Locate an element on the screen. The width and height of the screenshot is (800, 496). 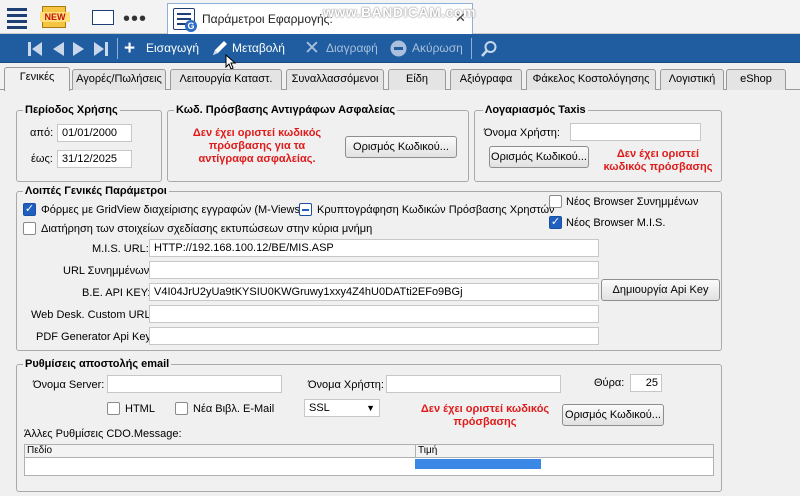
tab-accounting: Λογιστική is located at coordinates (692, 79).